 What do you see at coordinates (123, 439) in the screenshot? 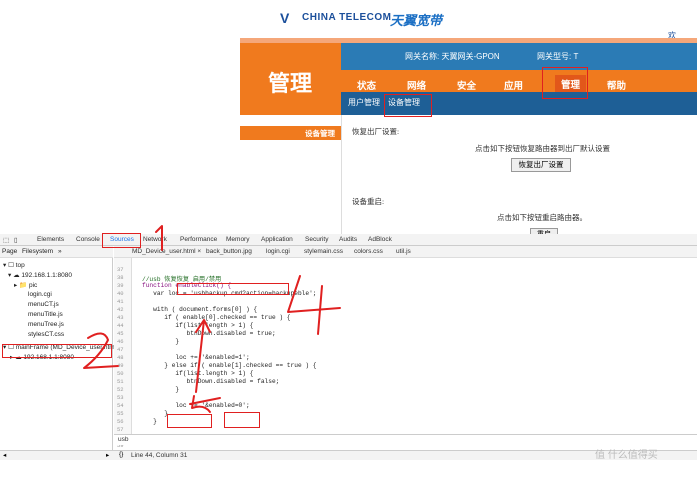
I see `search-input: usb` at bounding box center [123, 439].